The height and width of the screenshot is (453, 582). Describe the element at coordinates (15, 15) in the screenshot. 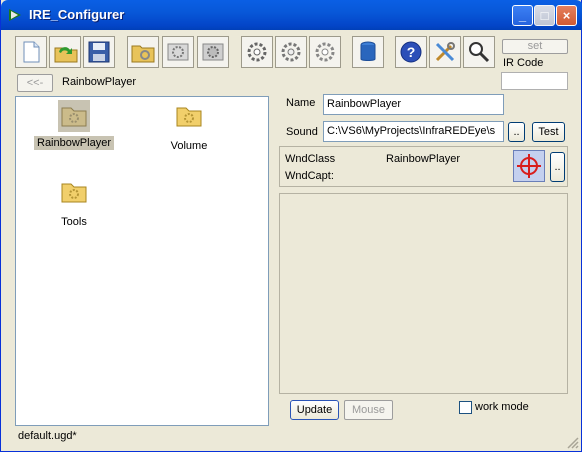

I see `app-icon` at that location.